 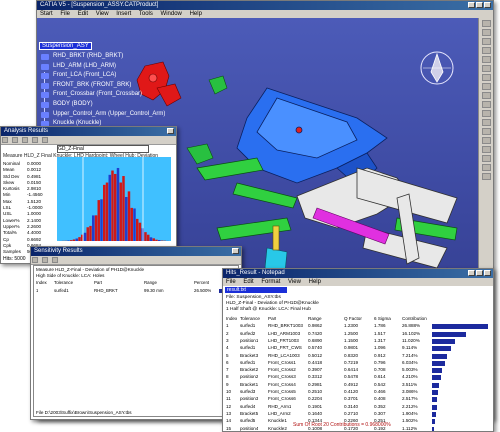 What do you see at coordinates (37, 290) in the screenshot?
I see `table-cell: 1` at bounding box center [37, 290].